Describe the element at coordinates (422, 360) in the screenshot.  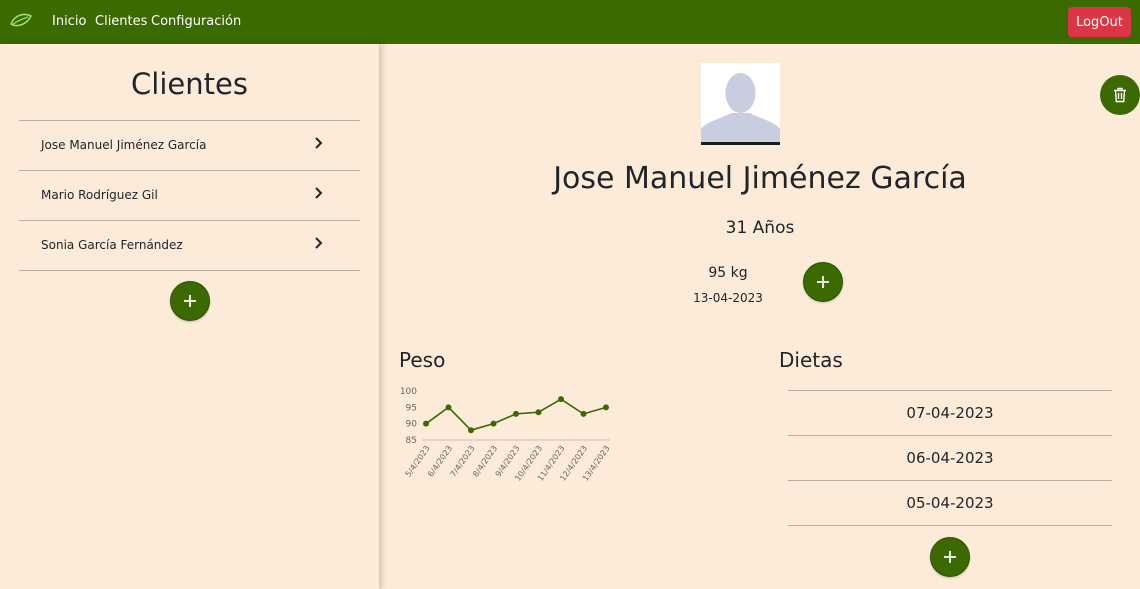
I see `weight-section-title: Peso` at that location.